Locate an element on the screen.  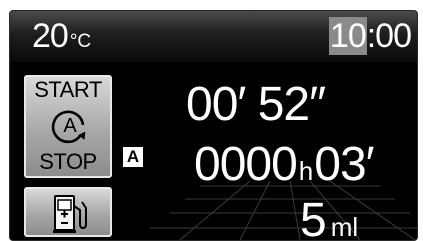
auto-idle-stop-icon: A is located at coordinates (68, 127).